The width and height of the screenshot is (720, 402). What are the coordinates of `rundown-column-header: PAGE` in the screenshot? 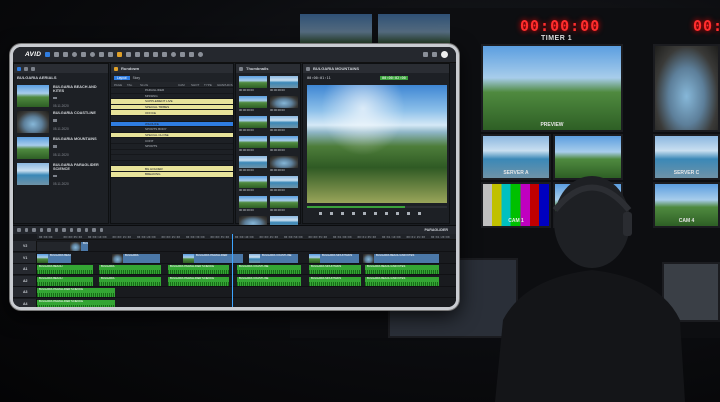 It's located at (117, 84).